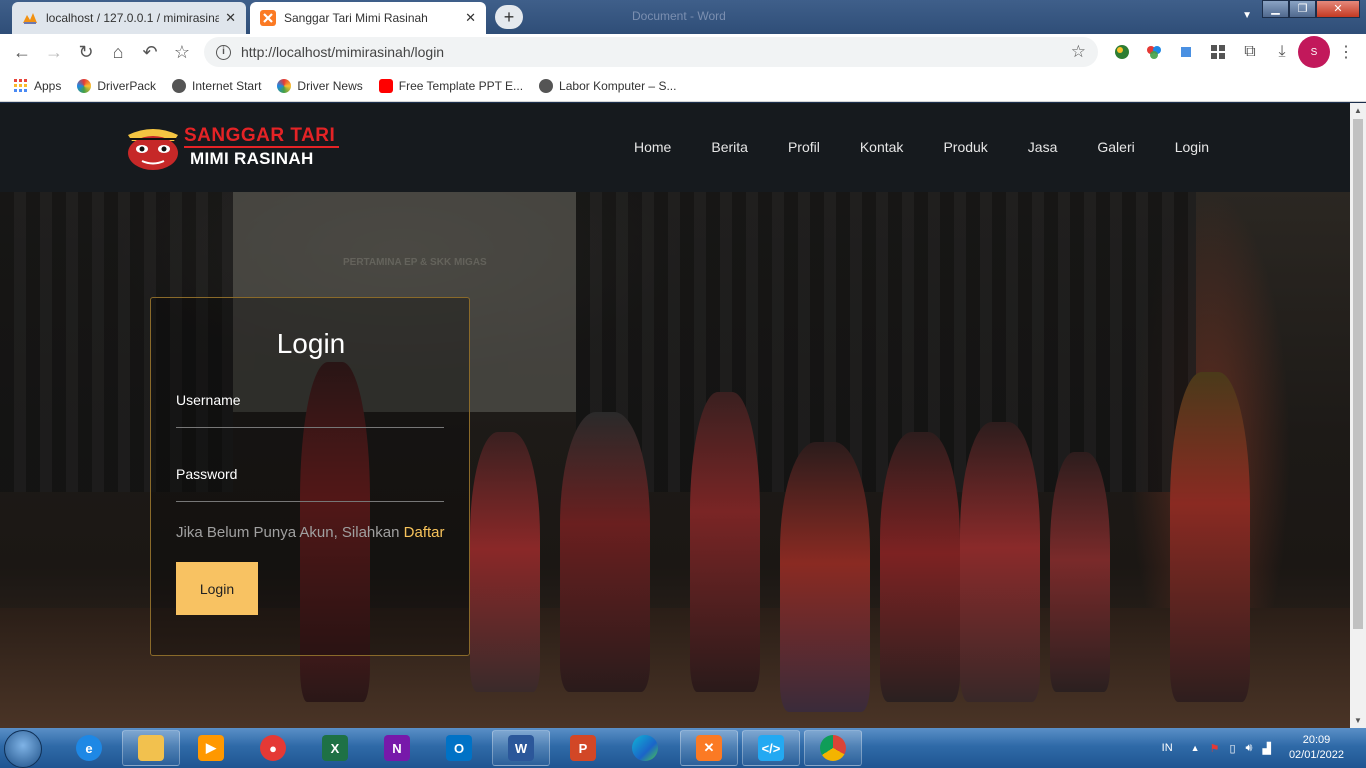 The image size is (1366, 768). I want to click on taskbar-word: W, so click(521, 748).